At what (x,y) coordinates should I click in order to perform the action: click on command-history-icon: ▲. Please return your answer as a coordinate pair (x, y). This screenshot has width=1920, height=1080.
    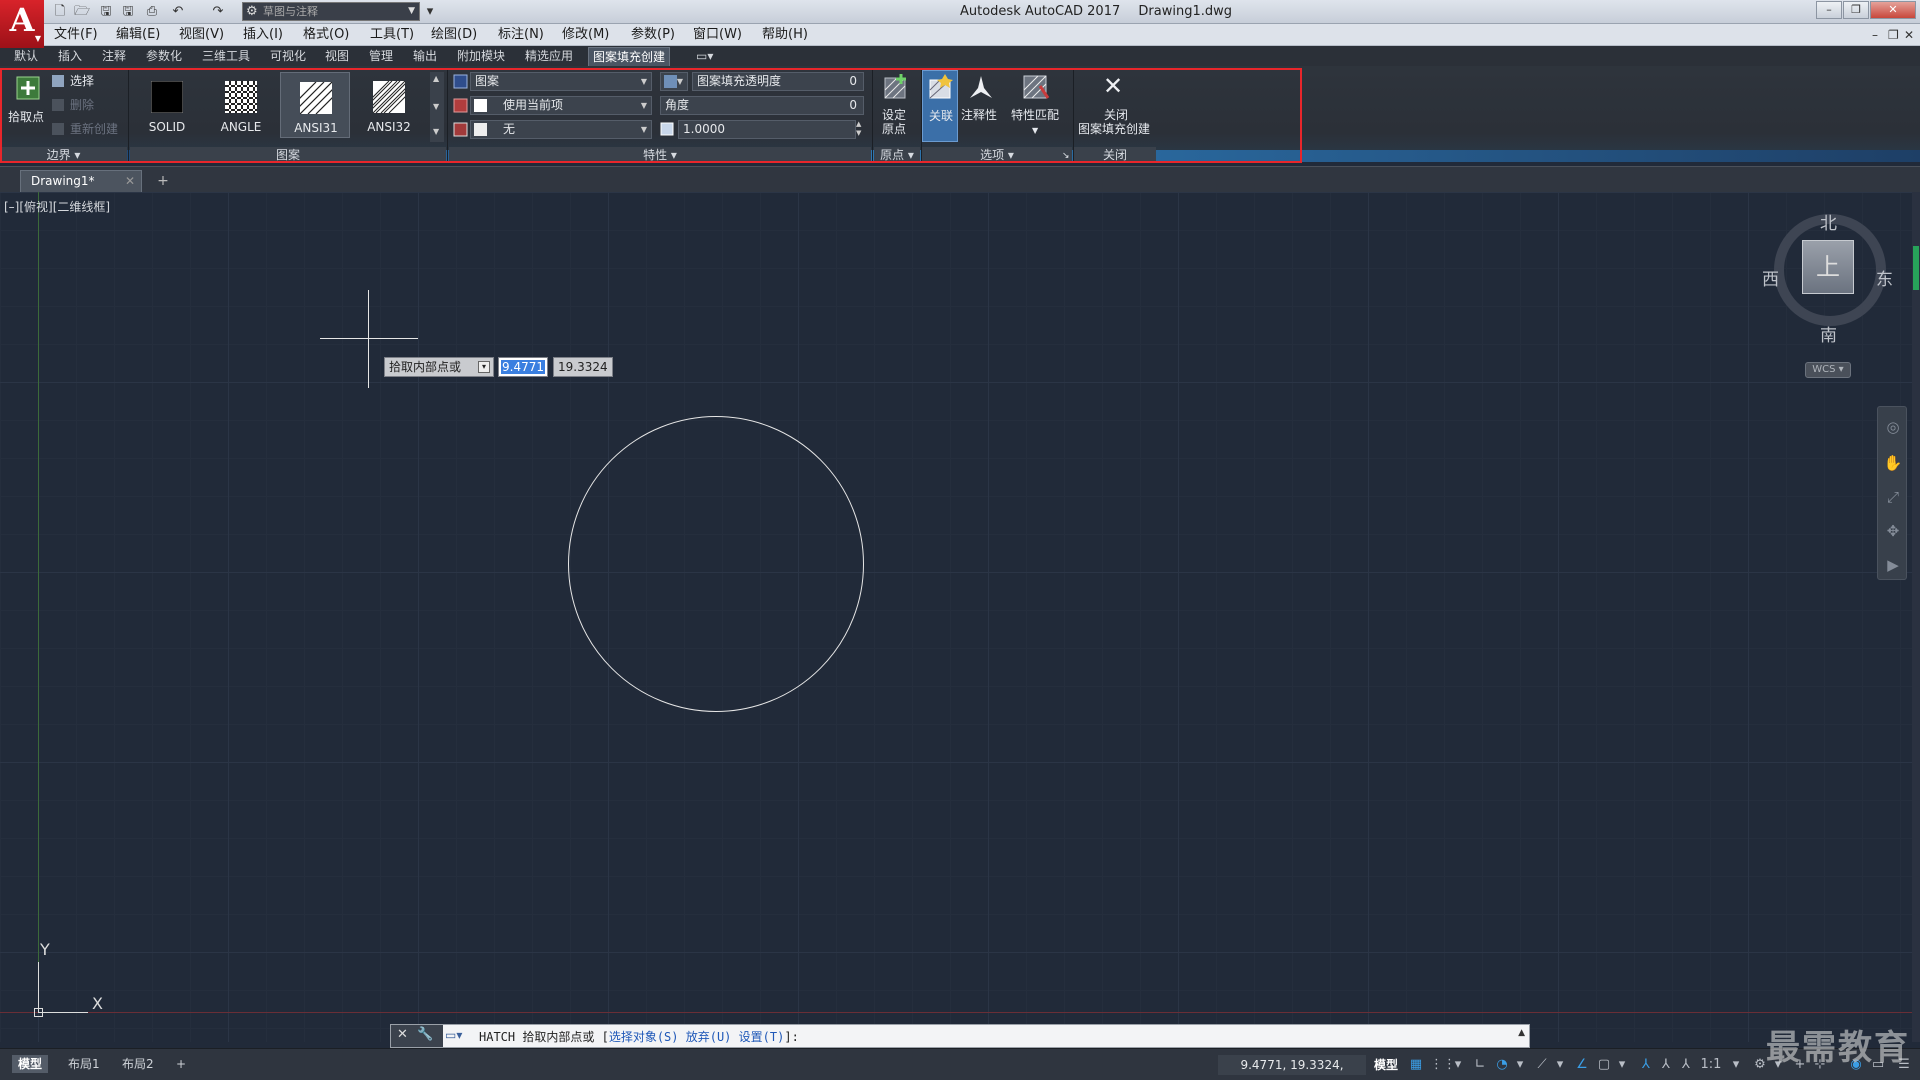
    Looking at the image, I should click on (1521, 1033).